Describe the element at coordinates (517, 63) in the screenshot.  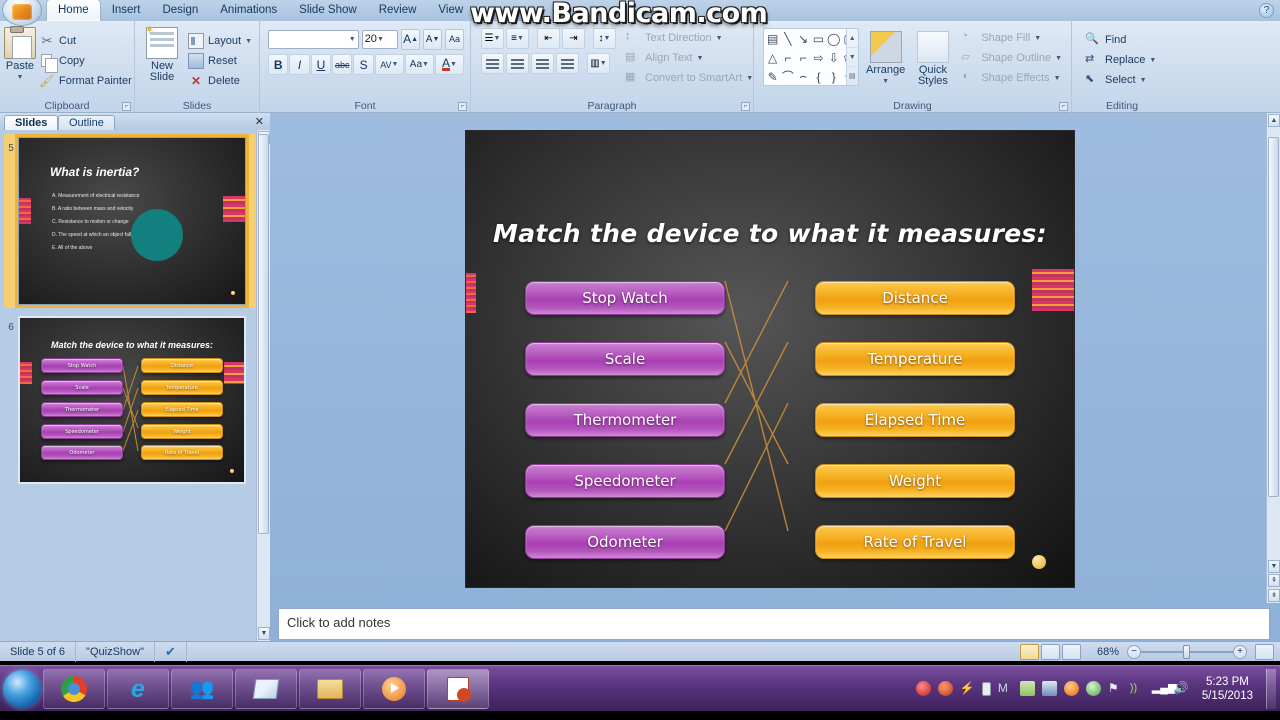
I see `align-center-button` at that location.